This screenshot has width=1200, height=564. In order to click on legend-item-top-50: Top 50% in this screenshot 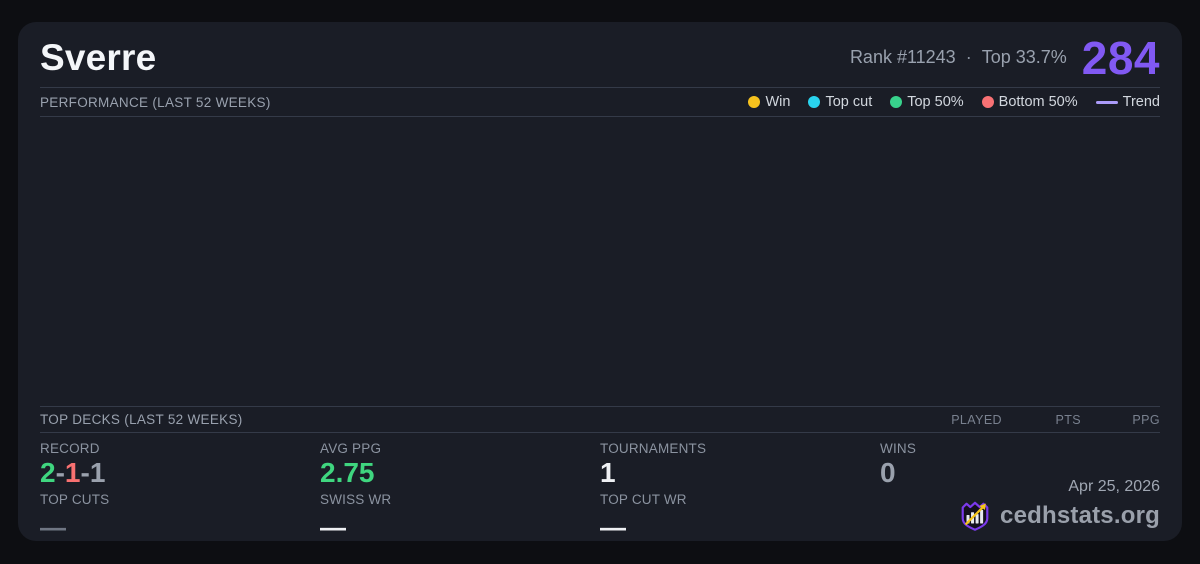, I will do `click(927, 102)`.